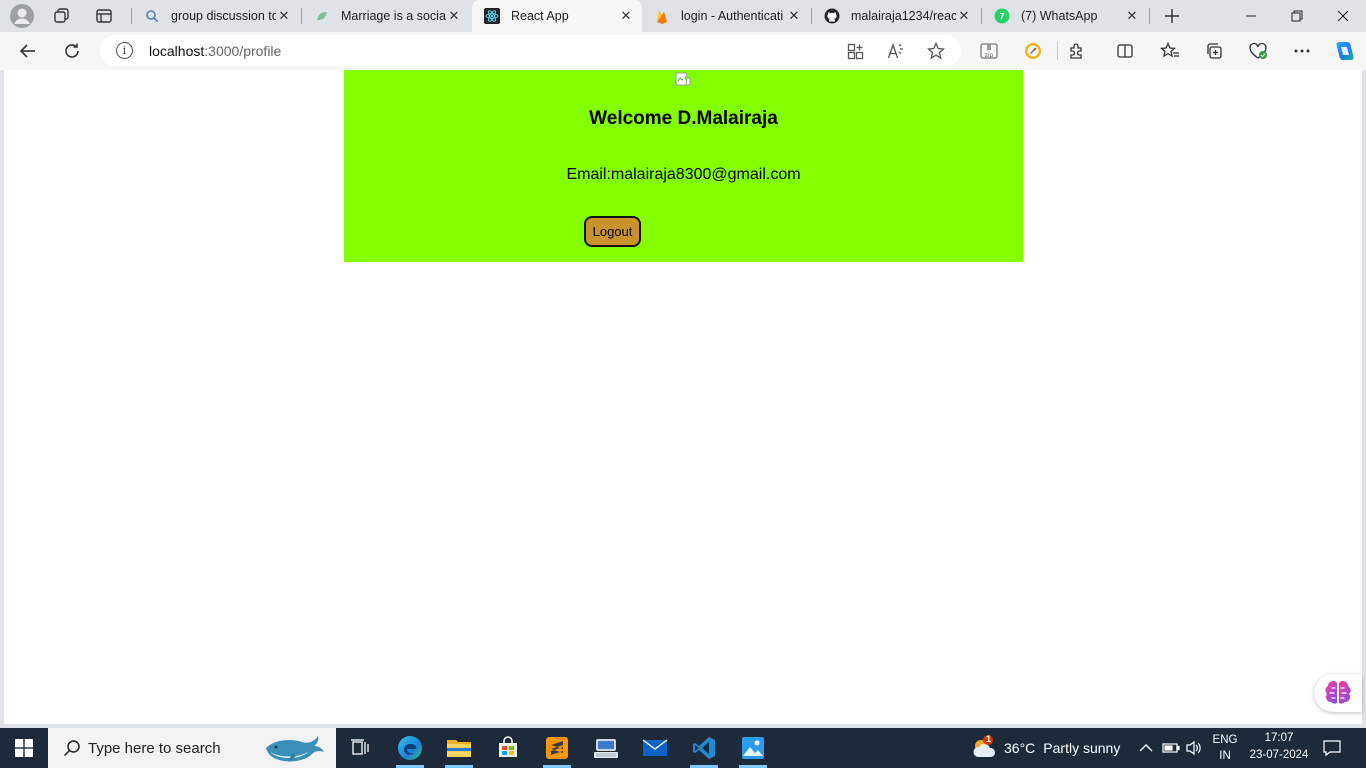  Describe the element at coordinates (492, 16) in the screenshot. I see `react-icon` at that location.